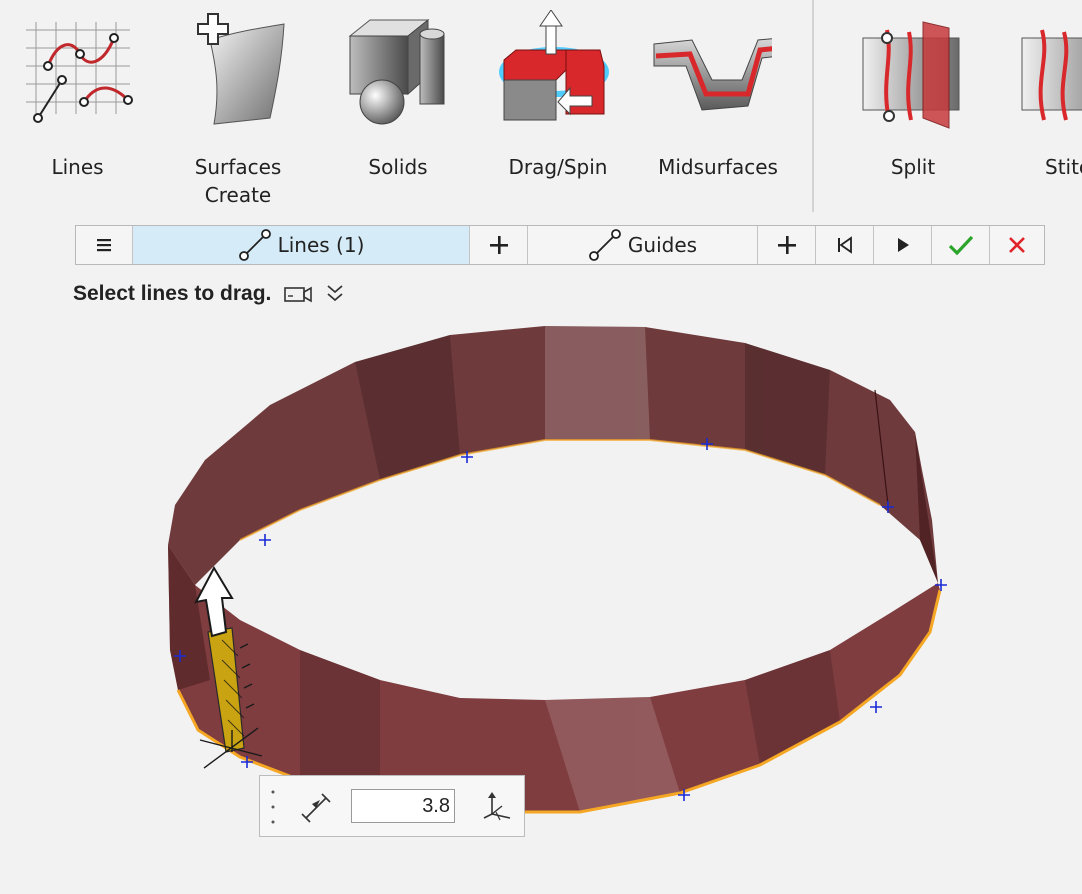  I want to click on guide-menu-button, so click(104, 245).